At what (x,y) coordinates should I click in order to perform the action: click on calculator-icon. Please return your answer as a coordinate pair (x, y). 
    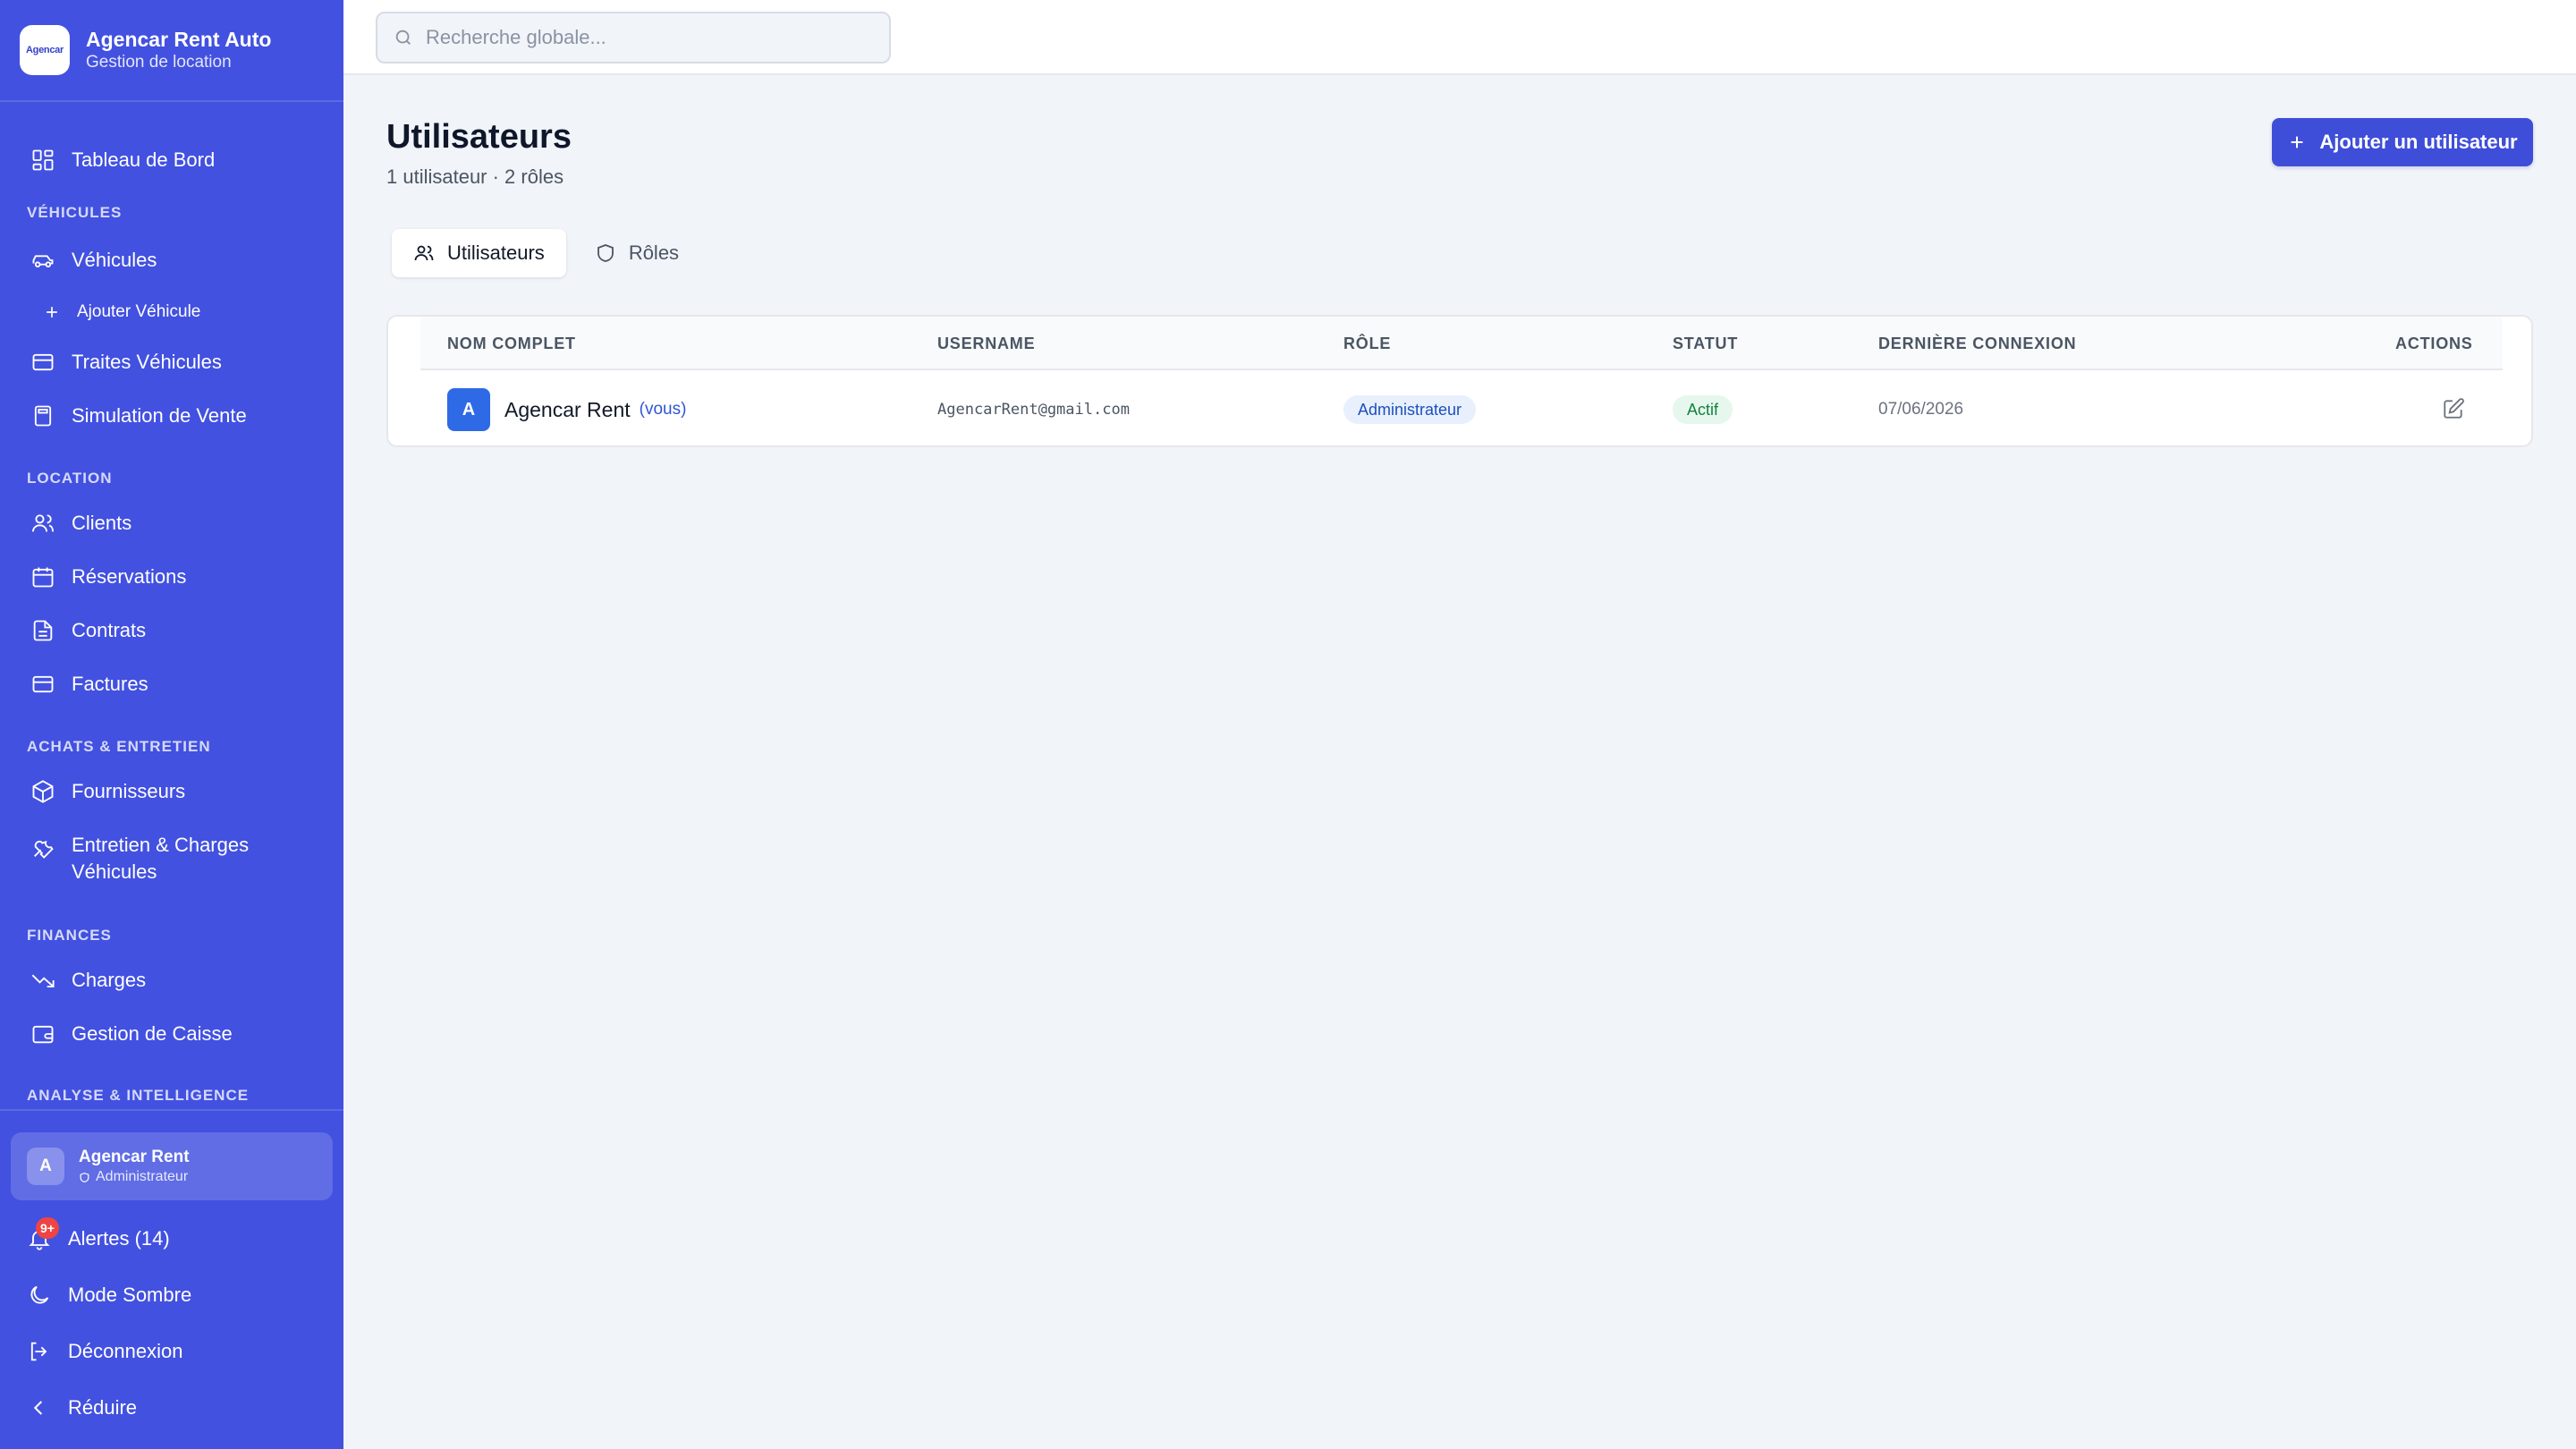
    Looking at the image, I should click on (42, 415).